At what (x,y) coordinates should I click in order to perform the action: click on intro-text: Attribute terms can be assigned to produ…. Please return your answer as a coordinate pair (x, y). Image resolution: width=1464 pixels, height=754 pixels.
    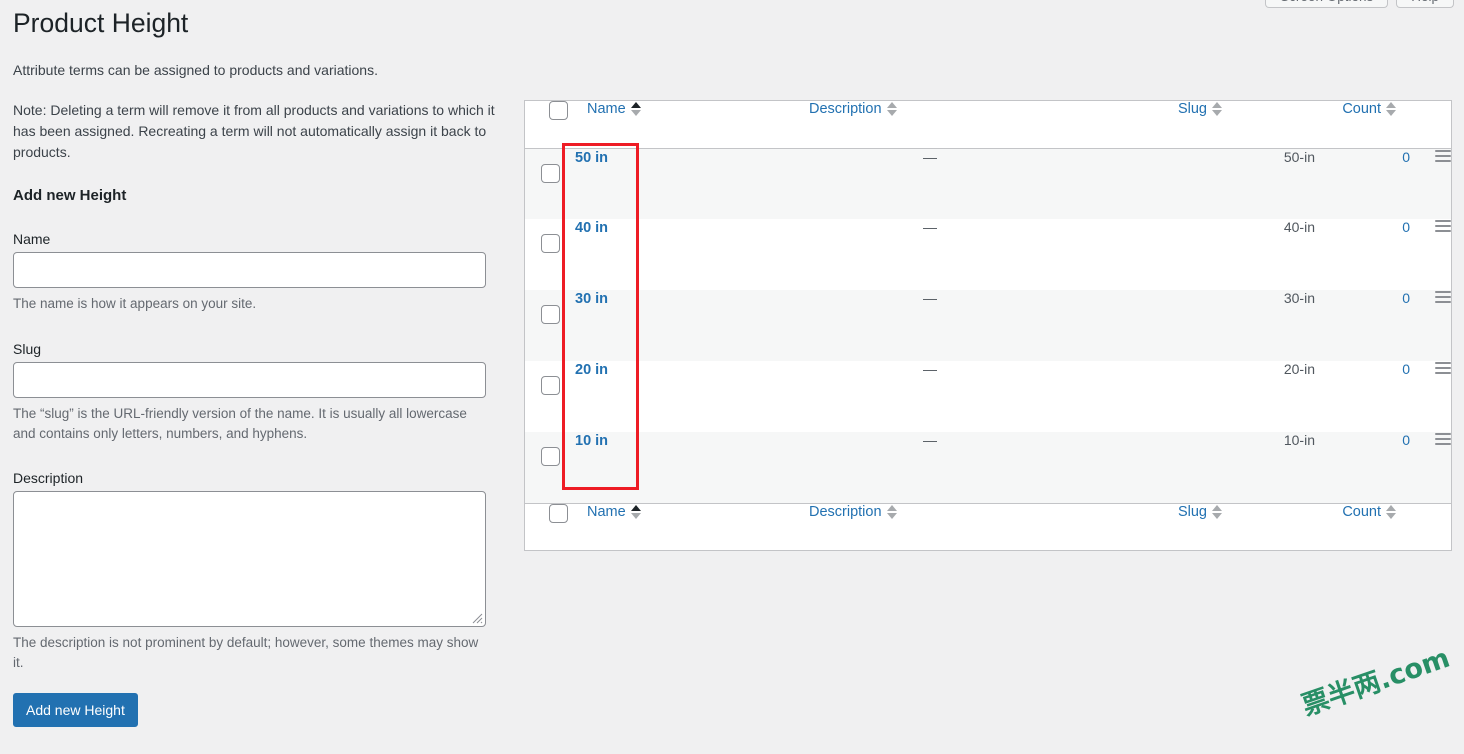
    Looking at the image, I should click on (195, 70).